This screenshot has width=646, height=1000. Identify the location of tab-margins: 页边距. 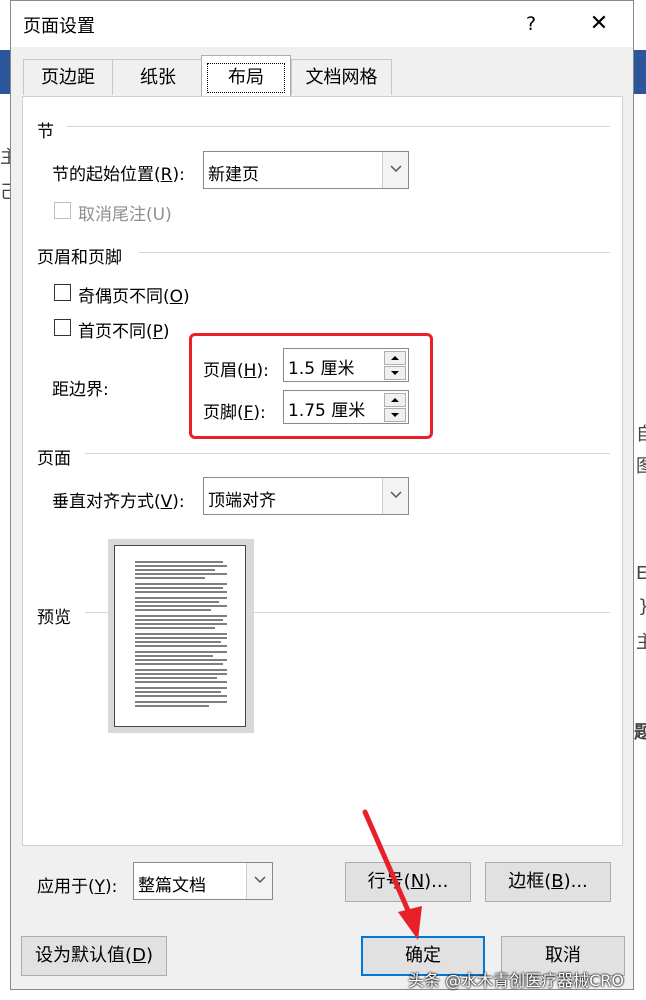
(68, 77).